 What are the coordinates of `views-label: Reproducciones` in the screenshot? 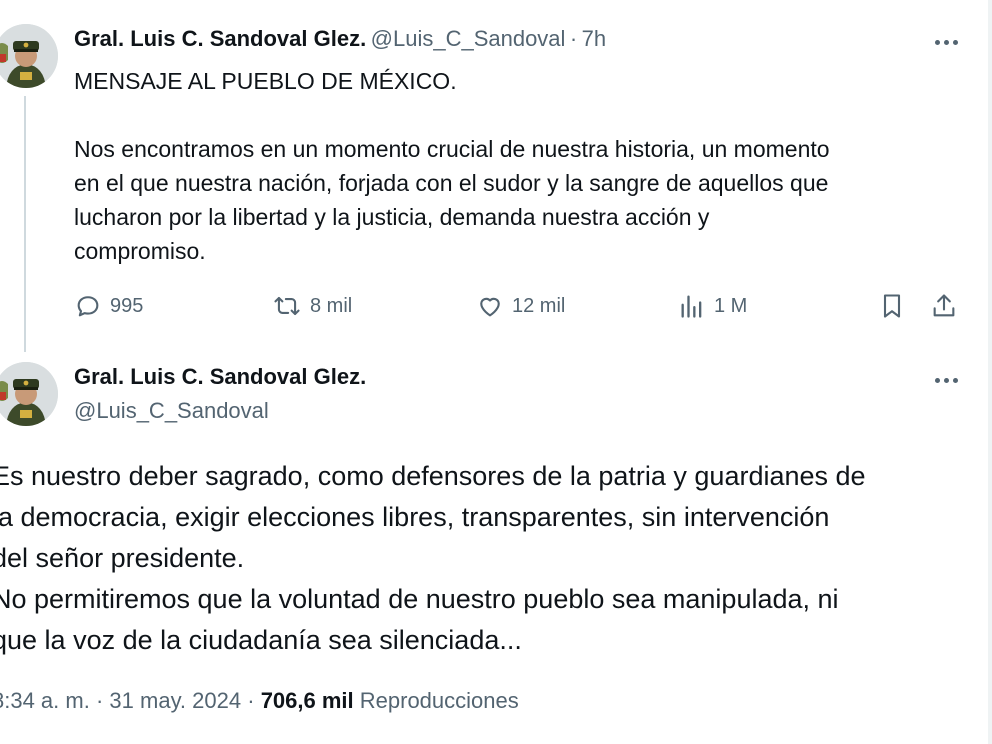 It's located at (439, 700).